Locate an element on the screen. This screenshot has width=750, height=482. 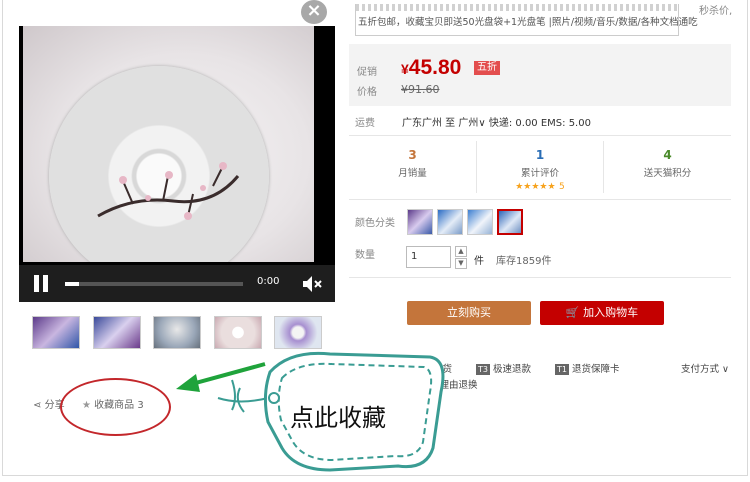
video-progress-fill is located at coordinates (72, 284).